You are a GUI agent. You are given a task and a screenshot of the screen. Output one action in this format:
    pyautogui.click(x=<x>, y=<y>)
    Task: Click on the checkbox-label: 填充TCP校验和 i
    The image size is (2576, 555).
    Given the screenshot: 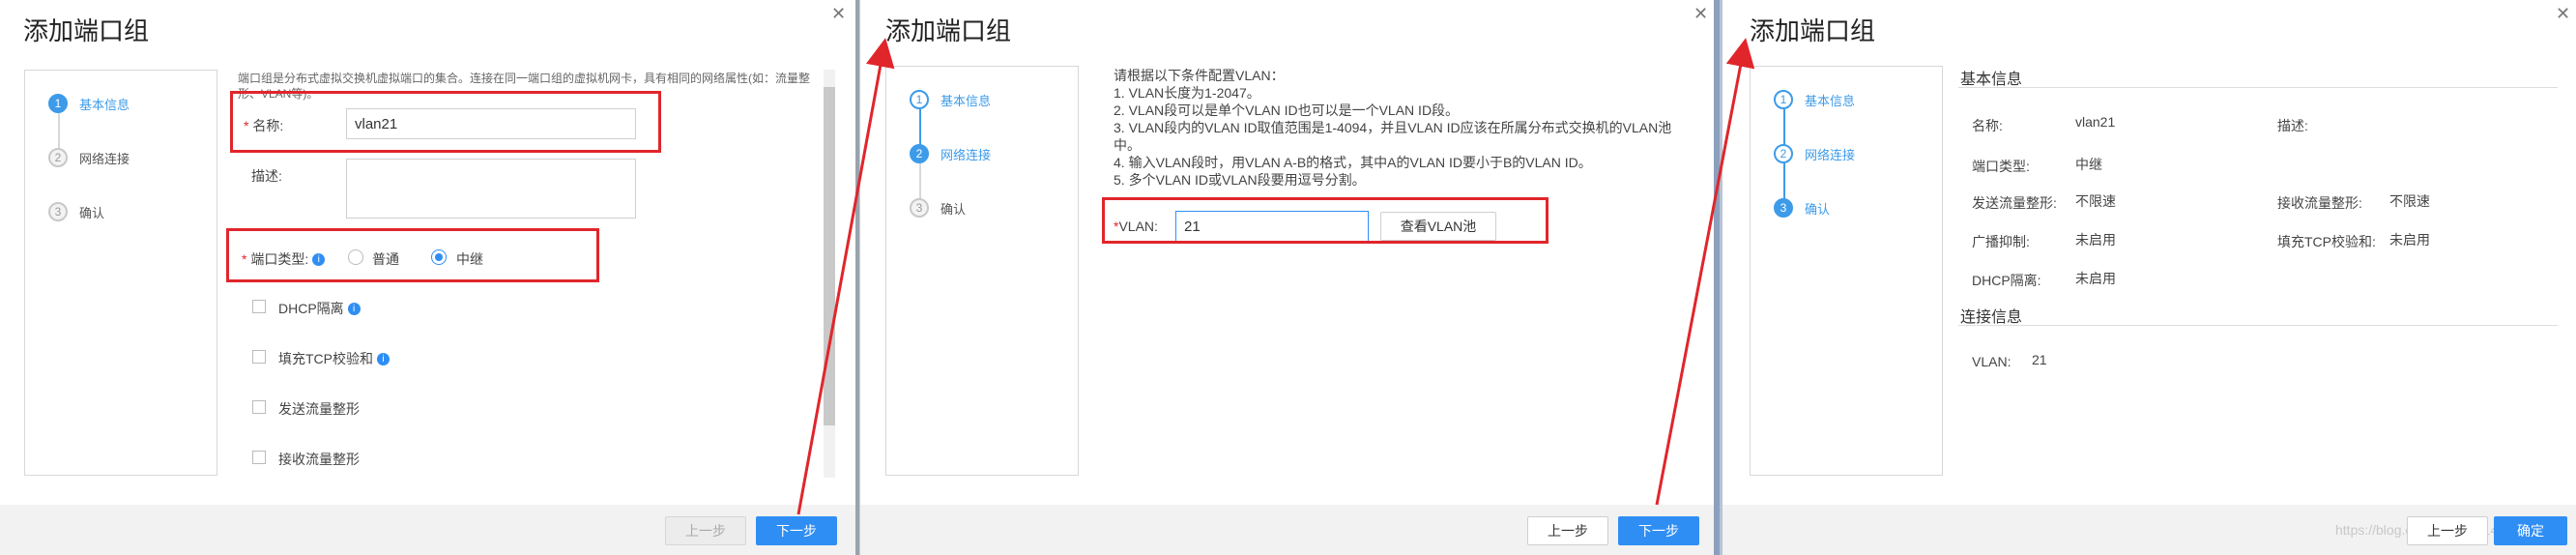 What is the action you would take?
    pyautogui.click(x=334, y=358)
    